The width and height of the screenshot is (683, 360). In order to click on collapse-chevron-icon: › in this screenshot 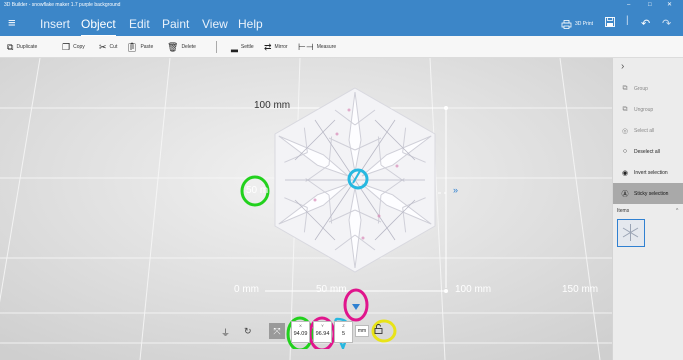, I will do `click(622, 66)`.